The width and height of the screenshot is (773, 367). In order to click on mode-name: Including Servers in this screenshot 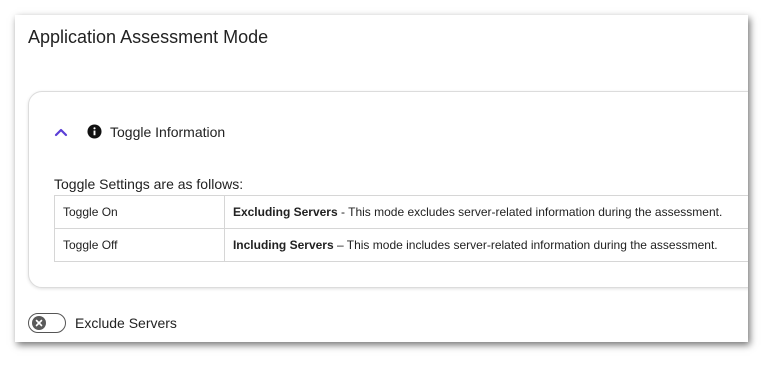, I will do `click(283, 245)`.